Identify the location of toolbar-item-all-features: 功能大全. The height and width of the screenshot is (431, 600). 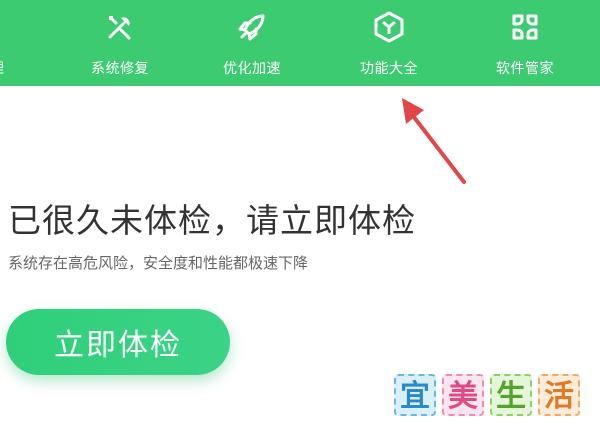
(389, 43).